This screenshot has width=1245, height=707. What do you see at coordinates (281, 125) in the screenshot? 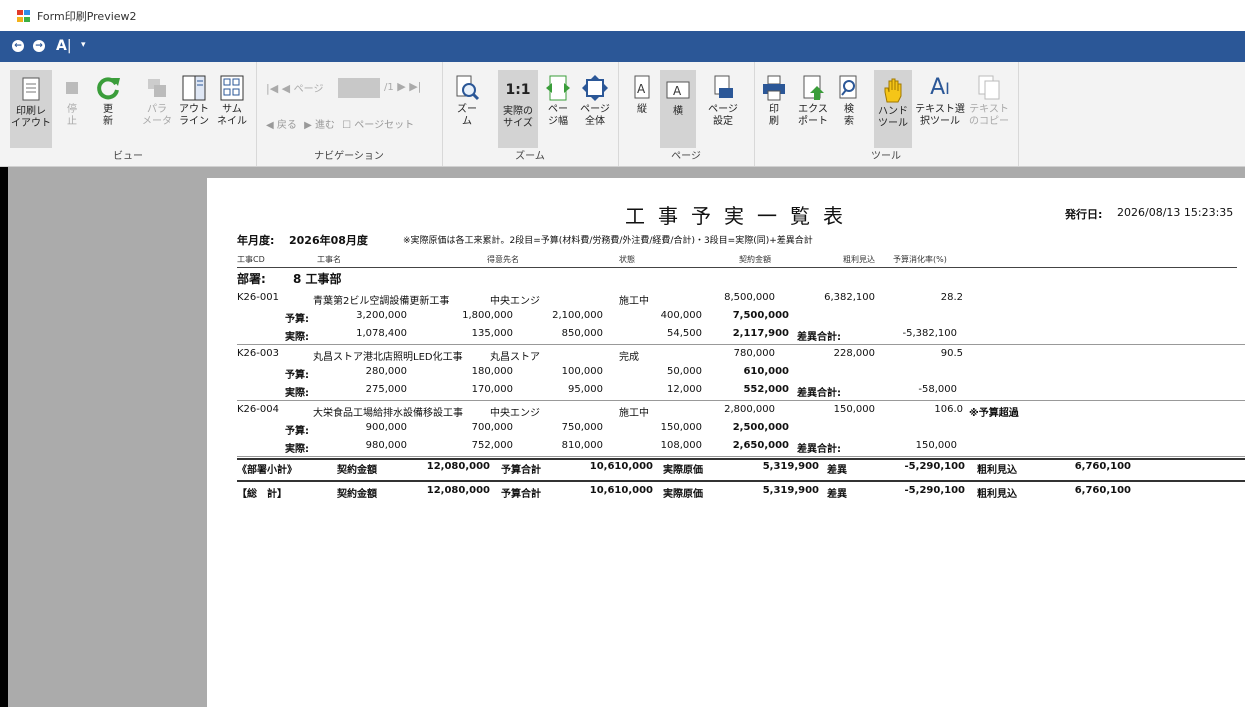
I see `nav-back-button: ◀ 戻る` at bounding box center [281, 125].